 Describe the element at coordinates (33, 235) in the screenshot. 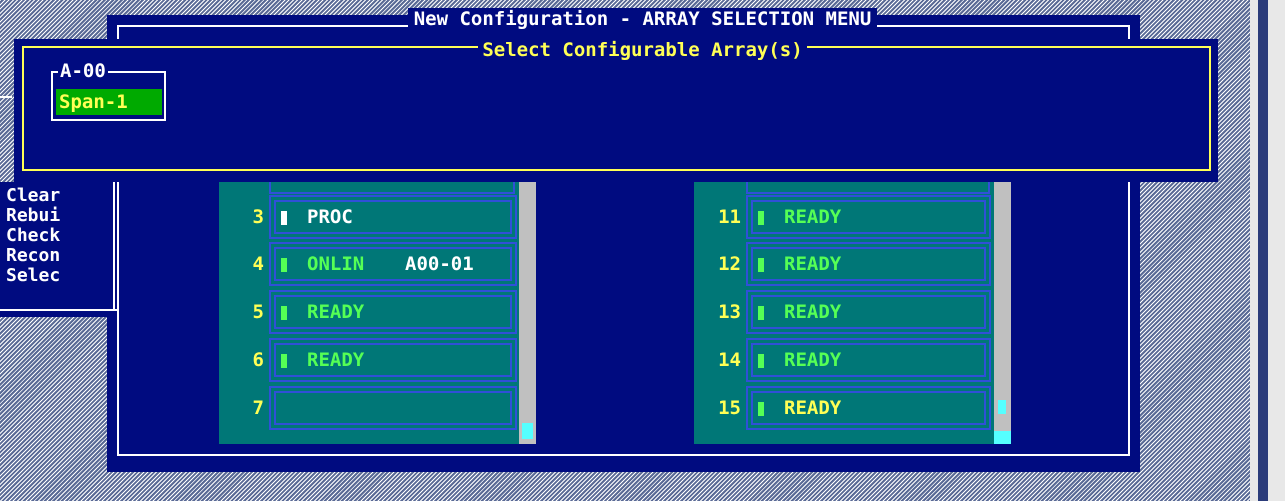

I see `menu-item-check: Check` at that location.